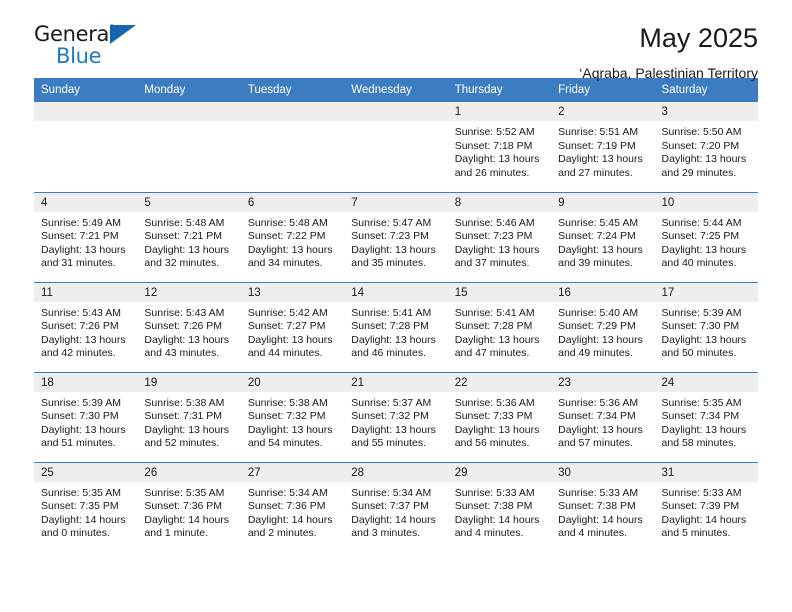 The width and height of the screenshot is (792, 612). Describe the element at coordinates (494, 132) in the screenshot. I see `sunrise-text: Sunrise: 5:52 AM` at that location.